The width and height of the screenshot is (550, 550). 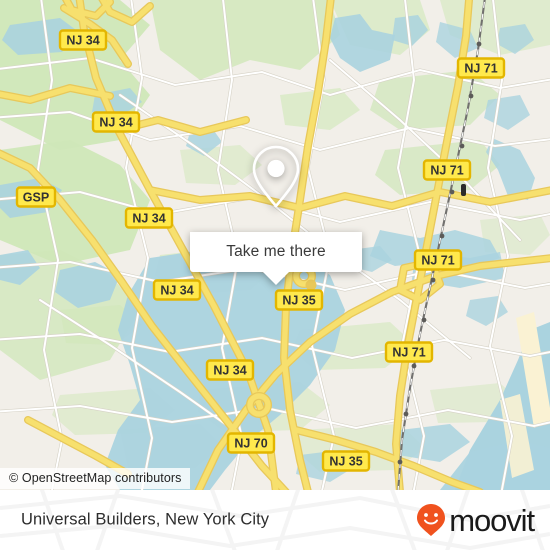 What do you see at coordinates (492, 520) in the screenshot?
I see `moovit-wordmark: moovit` at bounding box center [492, 520].